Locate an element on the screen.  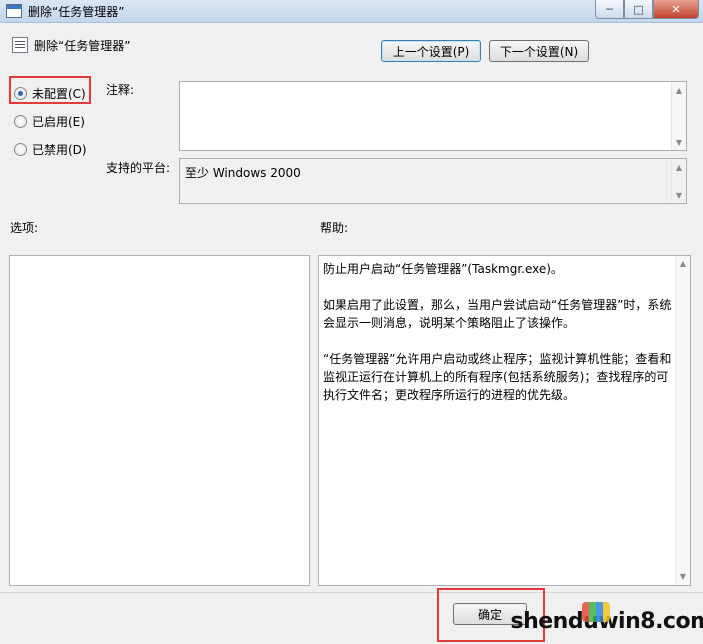
radio-label-disabled: 已禁用(D) is located at coordinates (59, 150).